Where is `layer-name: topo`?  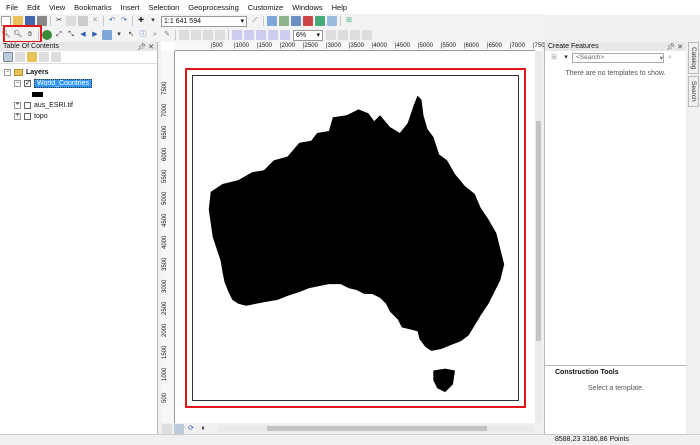
layer-name: topo is located at coordinates (41, 116).